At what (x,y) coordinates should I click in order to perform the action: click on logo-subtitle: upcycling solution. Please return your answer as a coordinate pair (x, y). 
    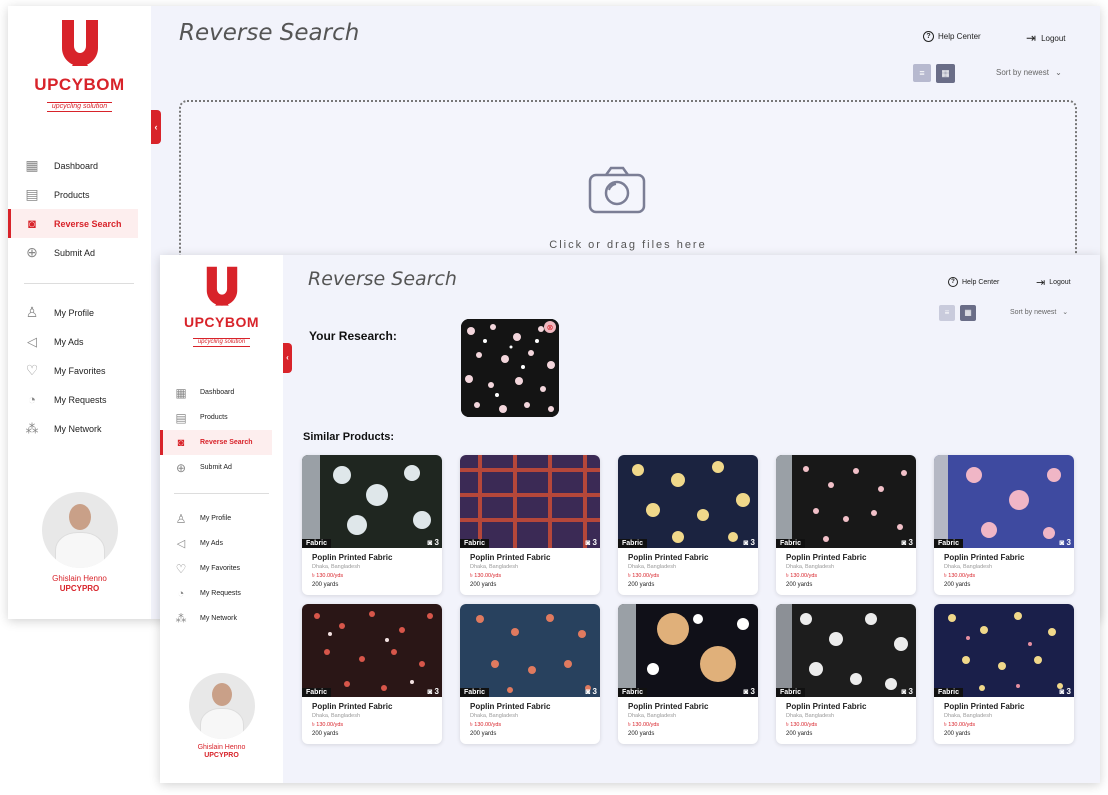
    Looking at the image, I should click on (79, 107).